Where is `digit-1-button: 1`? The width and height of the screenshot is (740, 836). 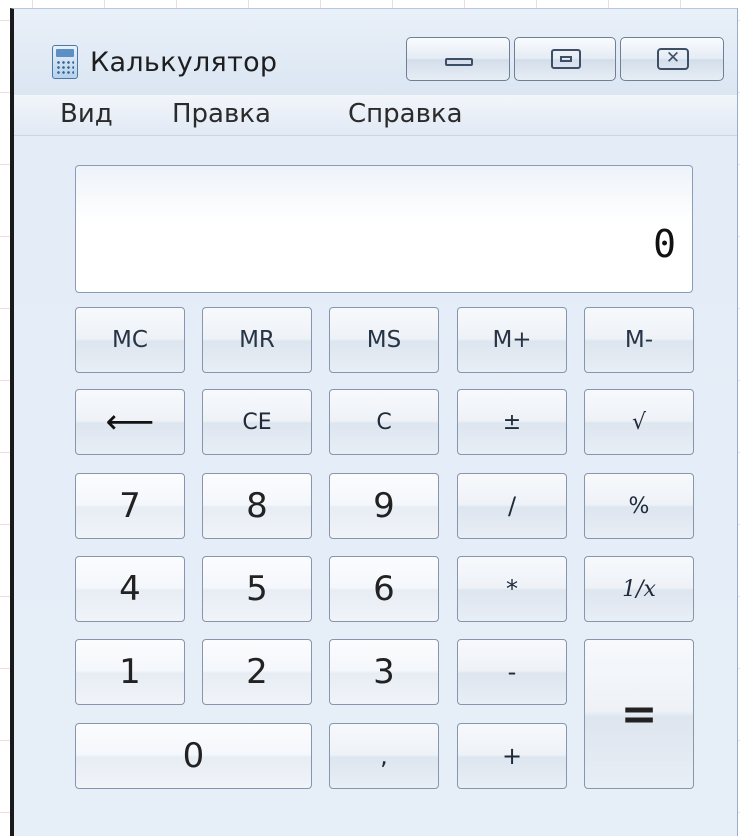
digit-1-button: 1 is located at coordinates (130, 672).